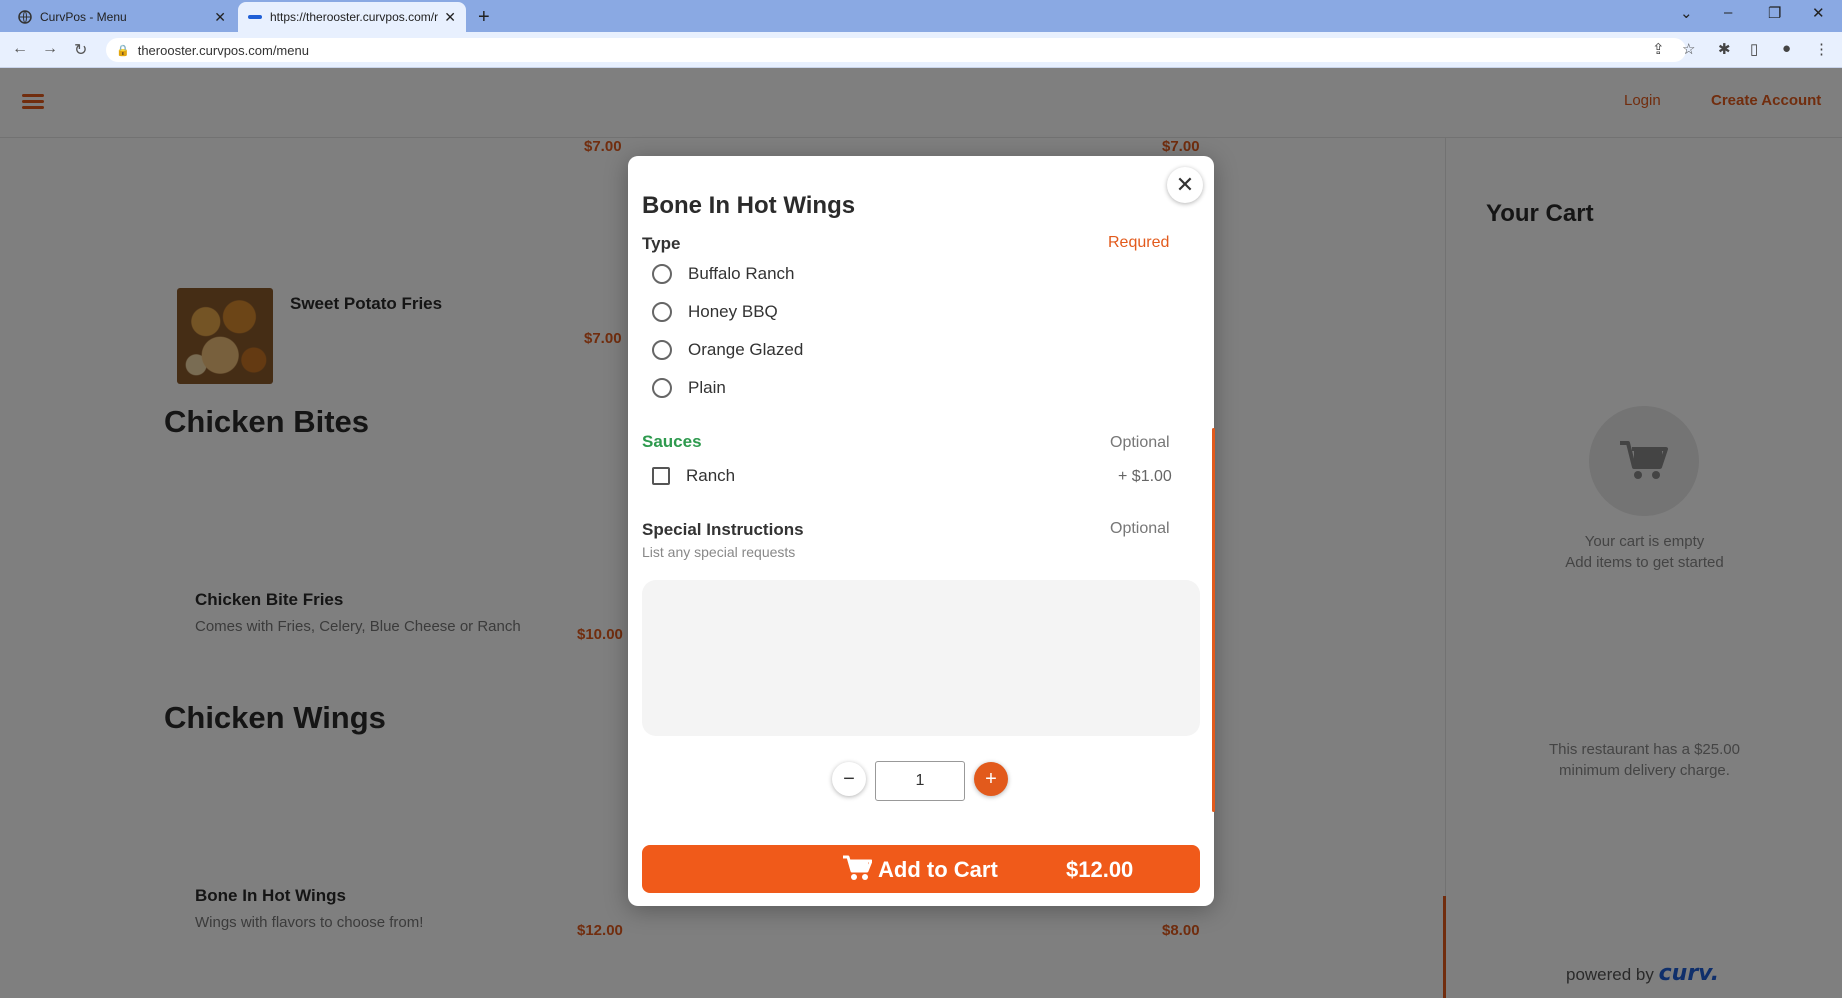 The image size is (1842, 998). Describe the element at coordinates (1686, 13) in the screenshot. I see `tab-search-icon: ⌄` at that location.